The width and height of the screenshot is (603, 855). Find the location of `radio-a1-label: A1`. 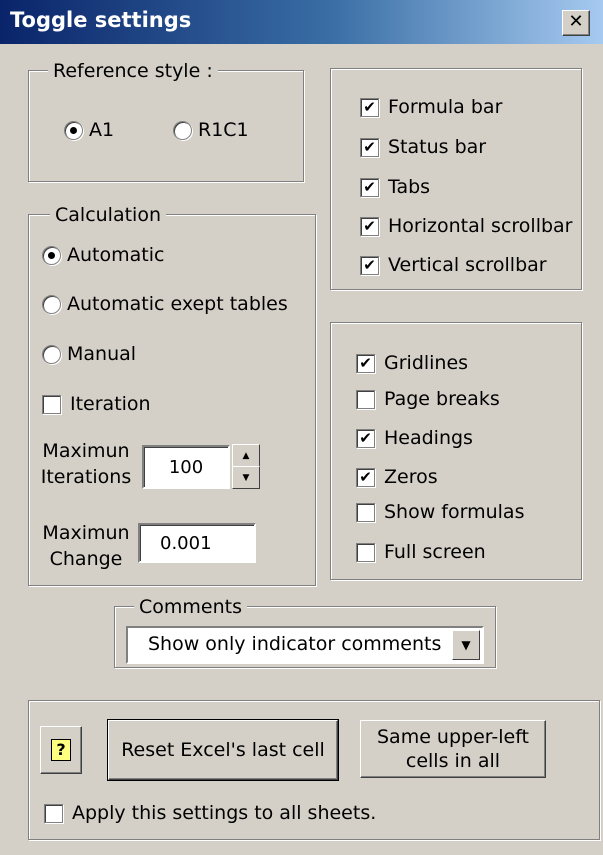

radio-a1-label: A1 is located at coordinates (102, 130).